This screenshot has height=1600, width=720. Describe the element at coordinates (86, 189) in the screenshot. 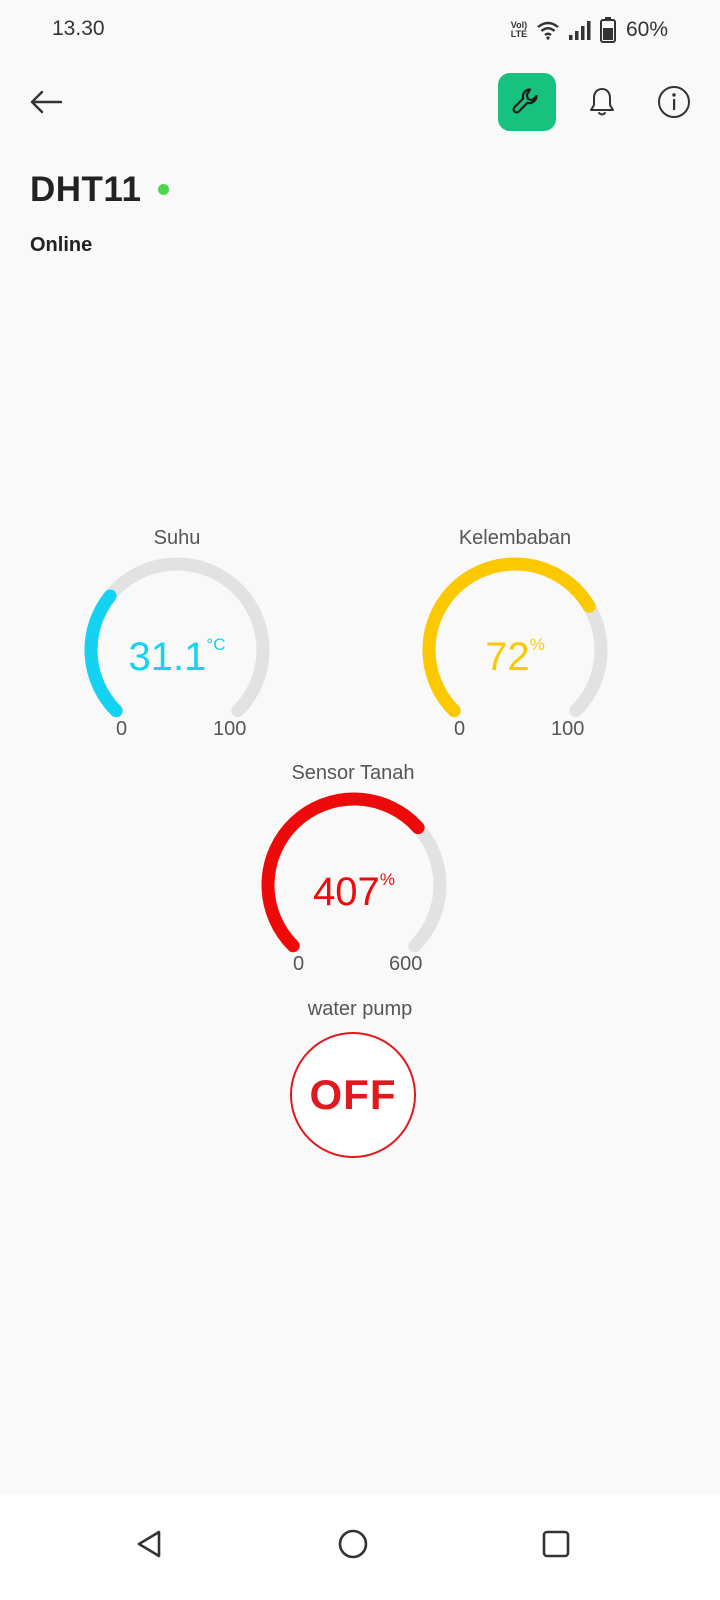

I see `device-title: DHT11` at that location.